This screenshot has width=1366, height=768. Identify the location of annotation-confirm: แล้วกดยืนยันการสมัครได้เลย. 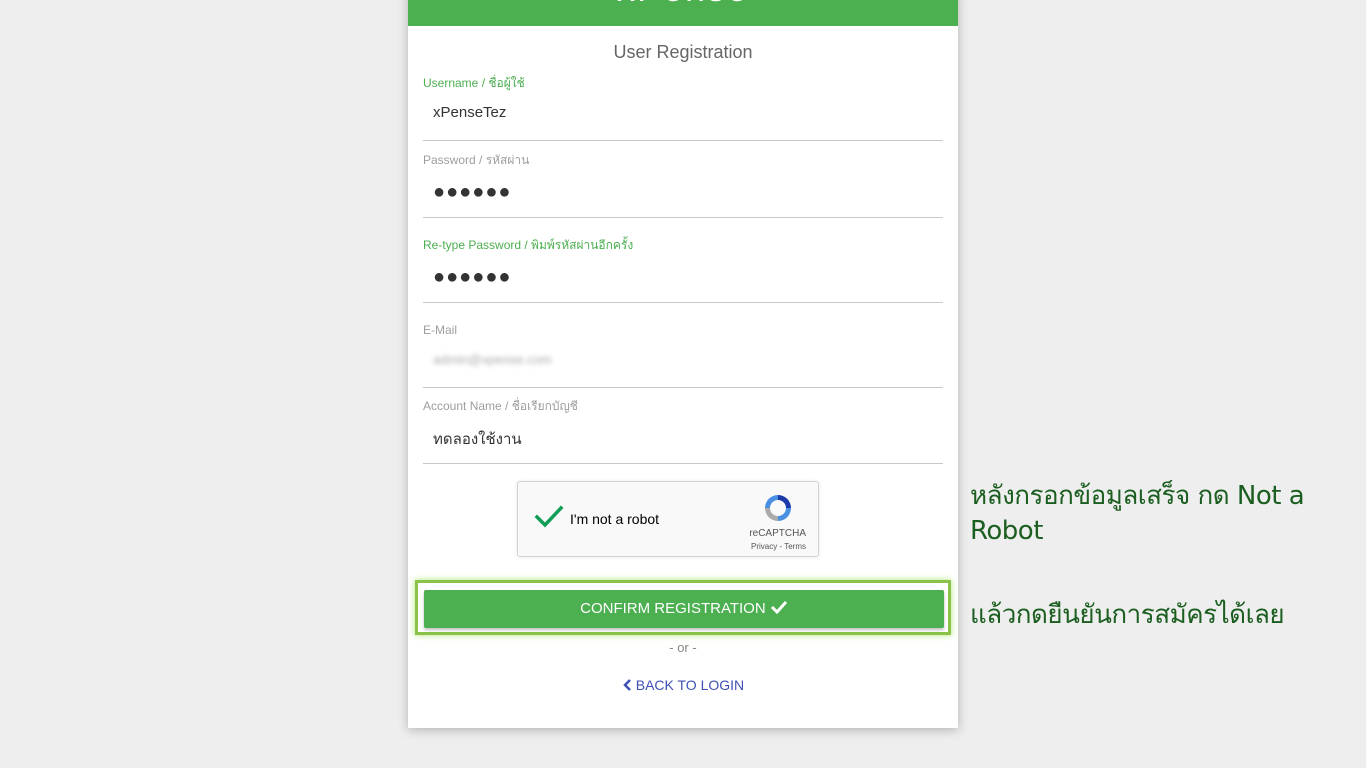
(1127, 615).